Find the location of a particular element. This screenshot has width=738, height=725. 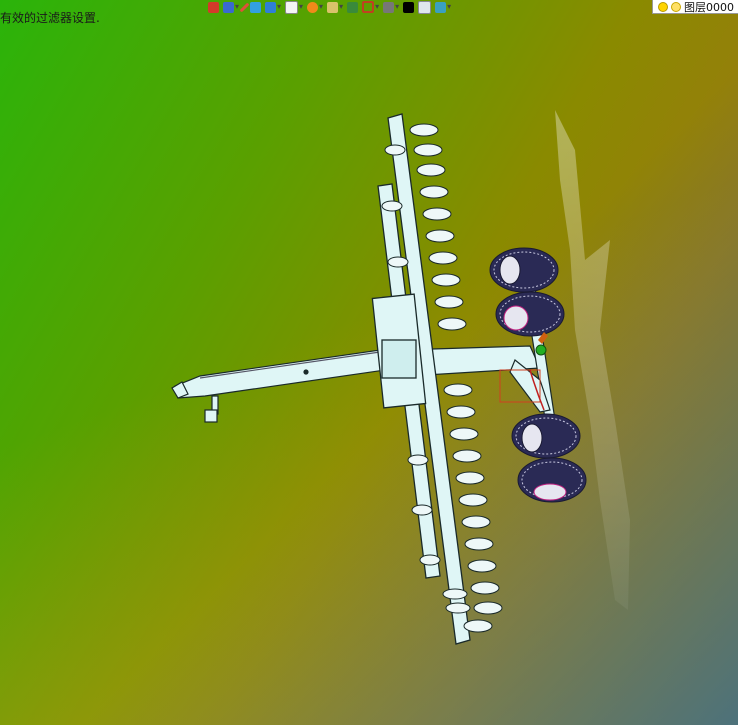

note-icon is located at coordinates (353, 7).